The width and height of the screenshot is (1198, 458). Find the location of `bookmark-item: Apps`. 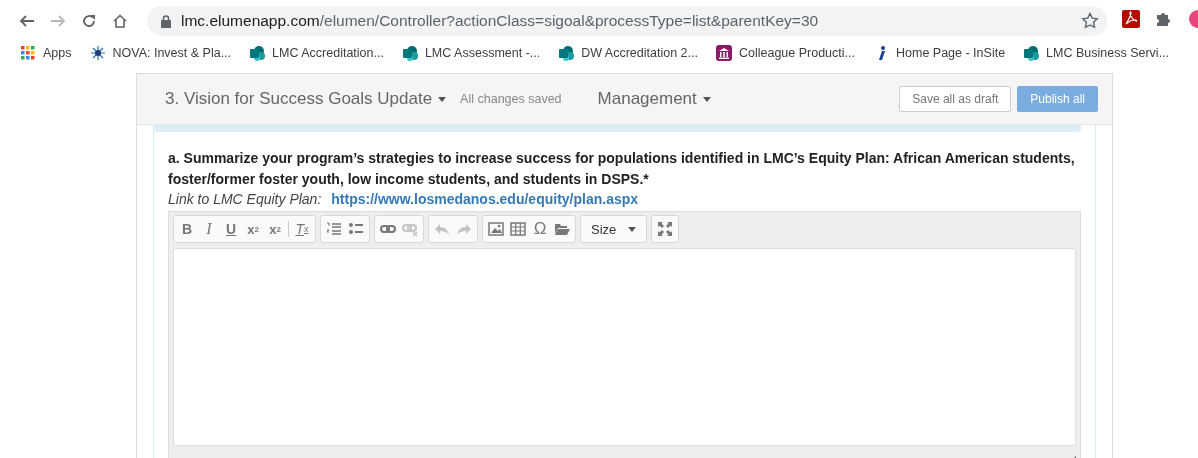

bookmark-item: Apps is located at coordinates (46, 53).